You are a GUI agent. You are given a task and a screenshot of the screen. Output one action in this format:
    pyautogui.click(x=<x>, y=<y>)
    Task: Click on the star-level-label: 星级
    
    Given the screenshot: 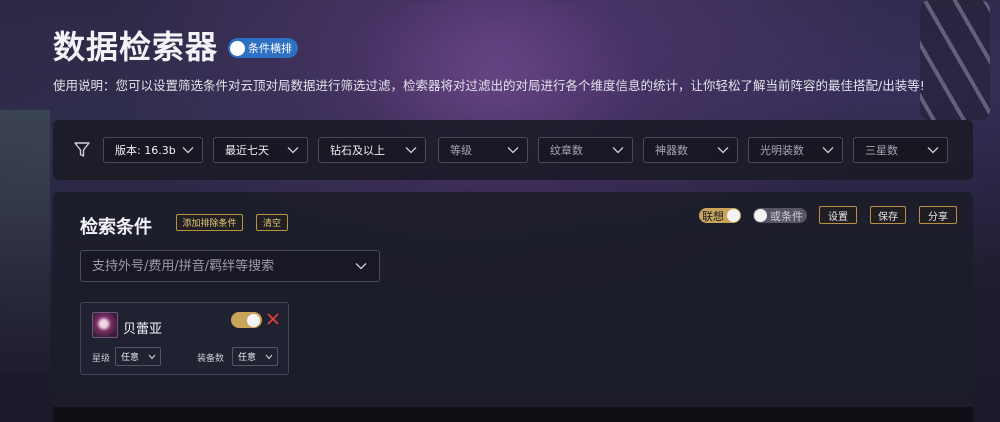 What is the action you would take?
    pyautogui.click(x=101, y=359)
    